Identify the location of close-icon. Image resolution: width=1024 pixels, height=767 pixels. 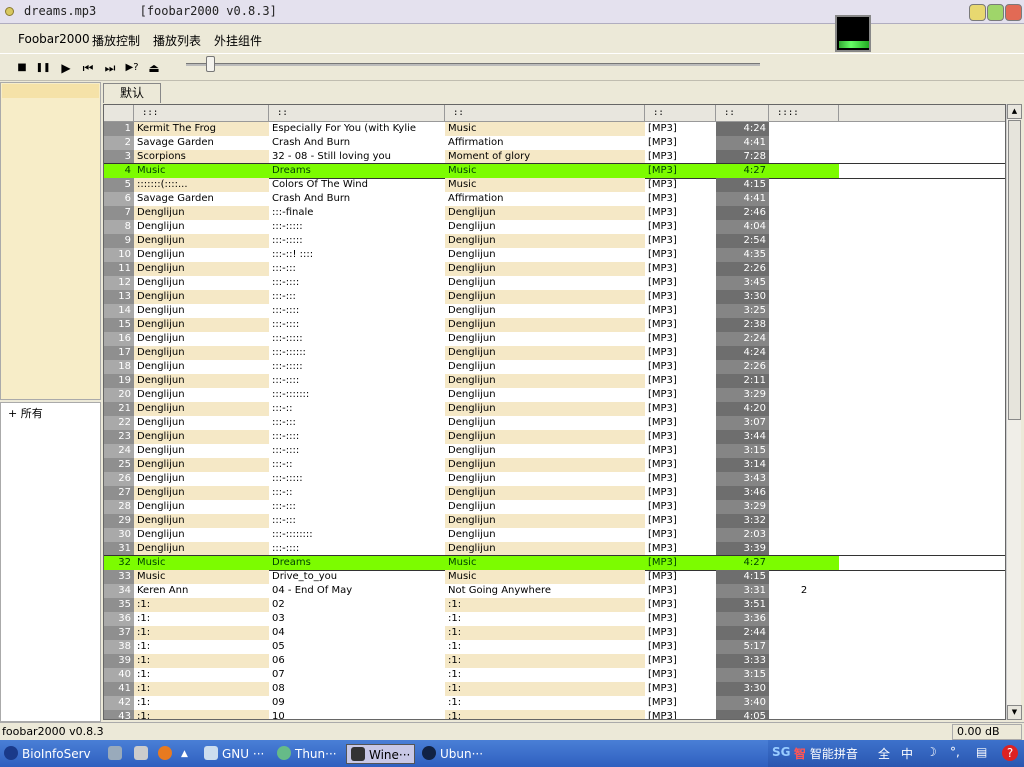
(1013, 12).